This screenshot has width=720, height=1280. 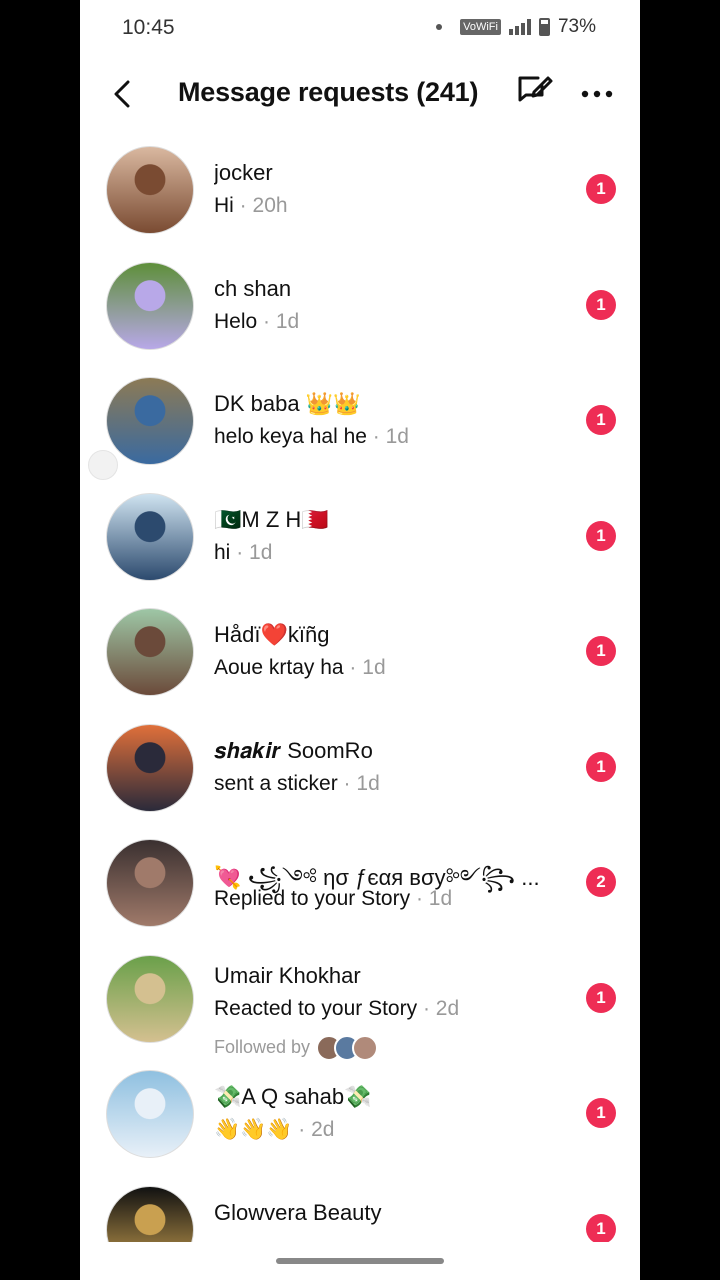 I want to click on sender-name: 𝒔𝒉𝒂𝒌𝒊𝒓 SoomRo, so click(x=293, y=750).